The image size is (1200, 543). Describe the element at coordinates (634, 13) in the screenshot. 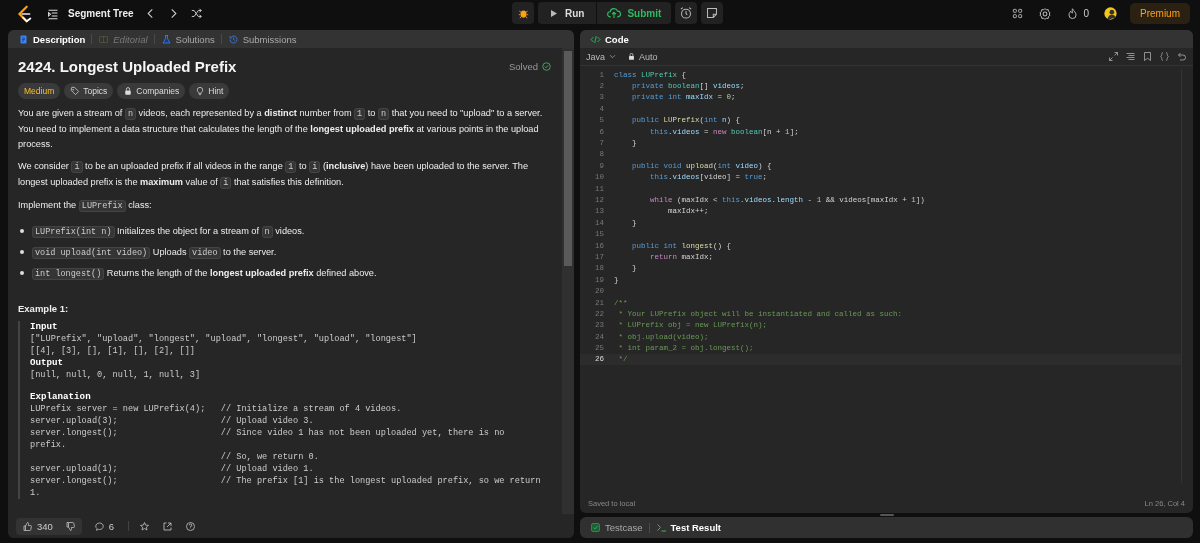

I see `submit-button: Submit` at that location.